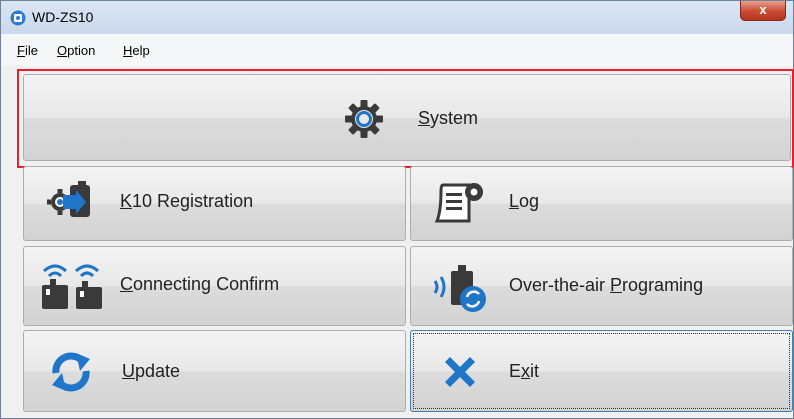  Describe the element at coordinates (187, 201) in the screenshot. I see `k10-registration-label: K10 Registration` at that location.